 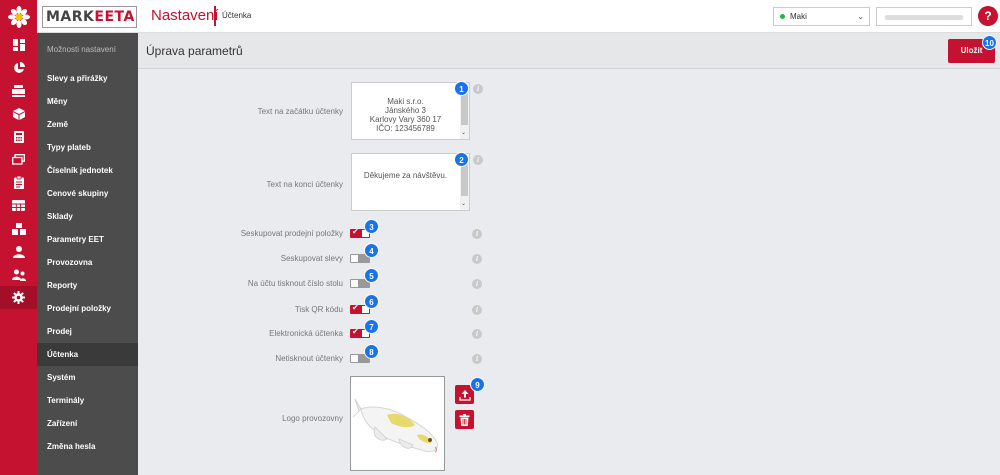 What do you see at coordinates (318, 309) in the screenshot?
I see `toggle-label-qr: Tisk QR kódu` at bounding box center [318, 309].